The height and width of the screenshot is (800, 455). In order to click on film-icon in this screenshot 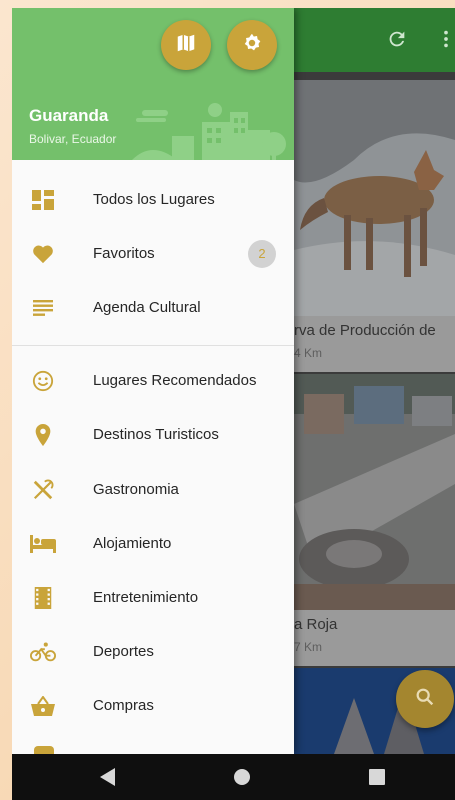, I will do `click(43, 598)`.